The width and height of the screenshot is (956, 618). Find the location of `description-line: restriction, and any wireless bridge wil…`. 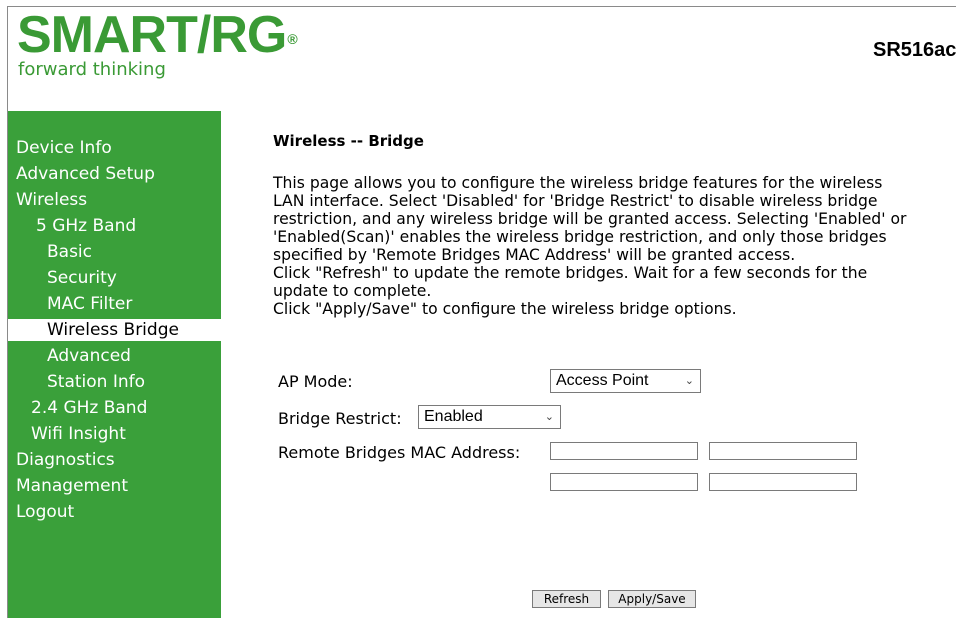

description-line: restriction, and any wireless bridge wil… is located at coordinates (590, 219).